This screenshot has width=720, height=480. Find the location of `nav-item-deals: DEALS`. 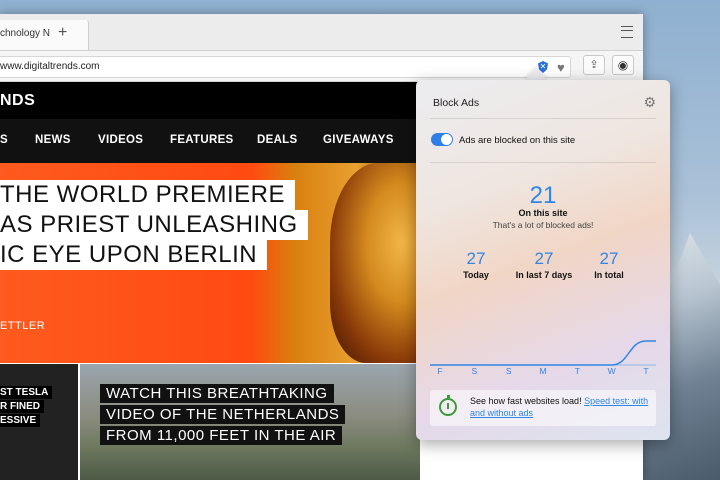

nav-item-deals: DEALS is located at coordinates (277, 140).